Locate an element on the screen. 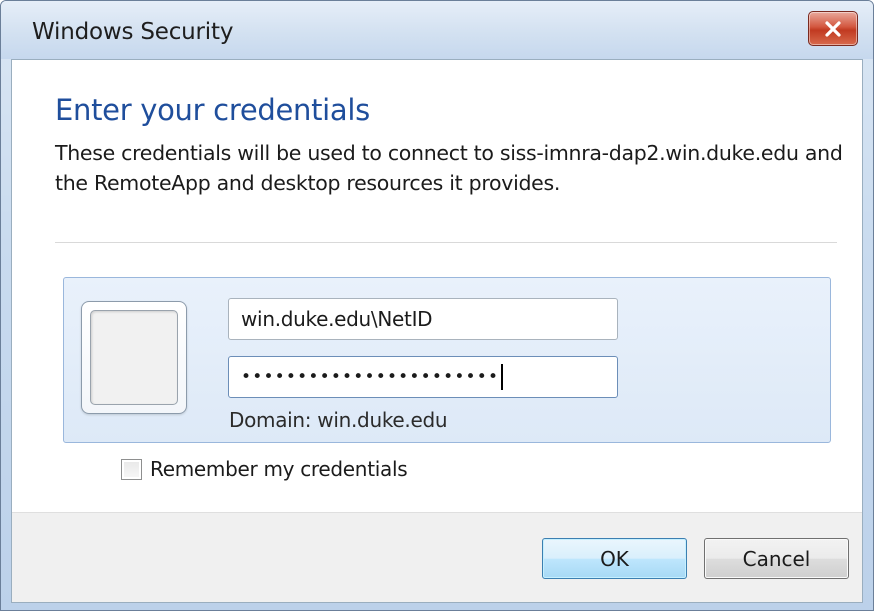 The image size is (876, 613). password-field: ••••••••••••••••••••••• is located at coordinates (423, 377).